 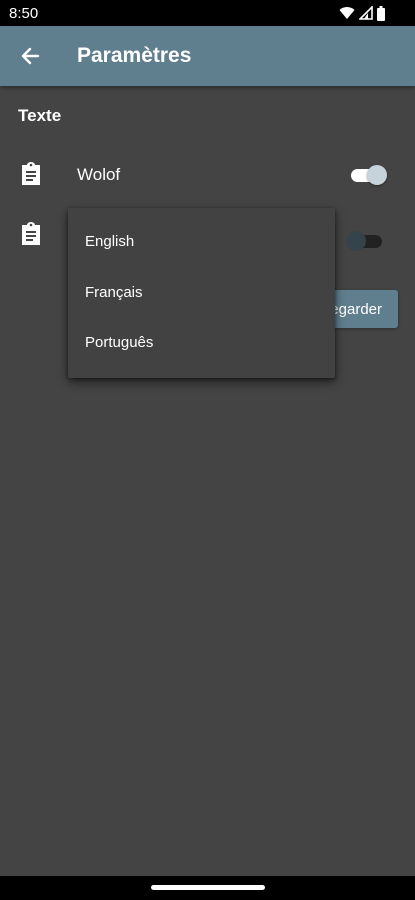 I want to click on row-2-toggle, so click(x=365, y=241).